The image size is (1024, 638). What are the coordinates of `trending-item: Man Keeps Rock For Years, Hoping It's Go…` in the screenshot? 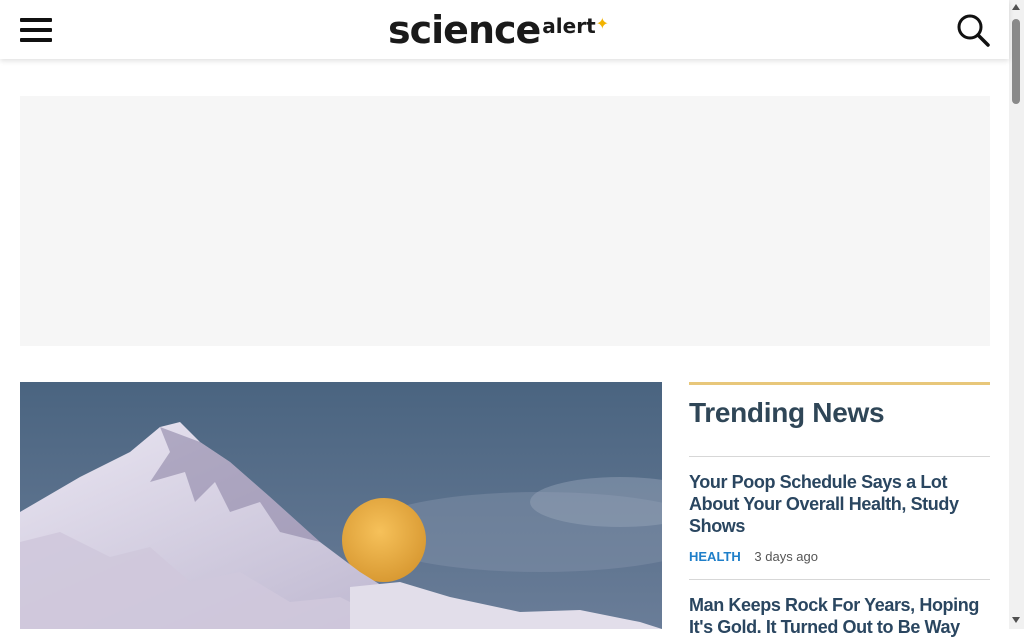 It's located at (839, 609).